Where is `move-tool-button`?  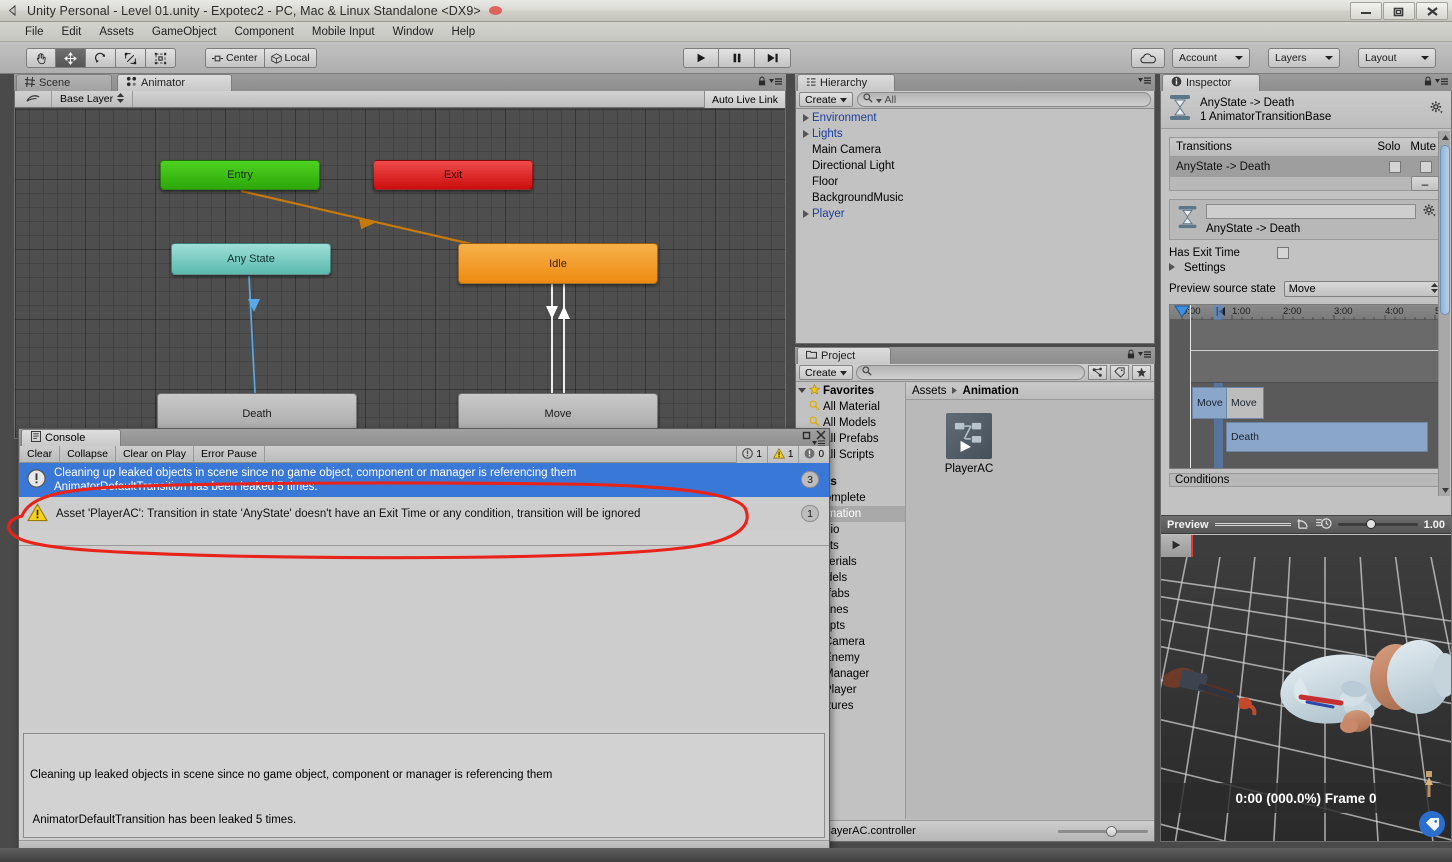
move-tool-button is located at coordinates (71, 58).